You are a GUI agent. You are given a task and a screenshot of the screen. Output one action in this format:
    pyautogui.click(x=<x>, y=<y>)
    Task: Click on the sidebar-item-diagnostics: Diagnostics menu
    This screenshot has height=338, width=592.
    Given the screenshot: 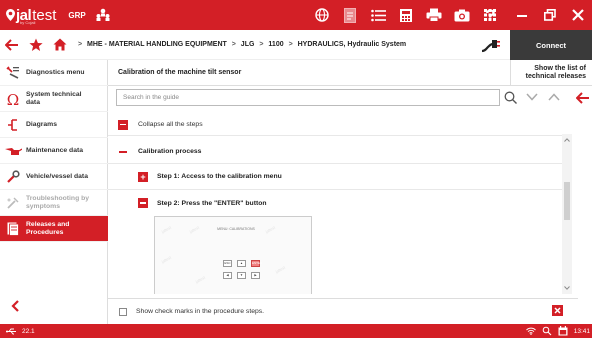 What is the action you would take?
    pyautogui.click(x=54, y=73)
    